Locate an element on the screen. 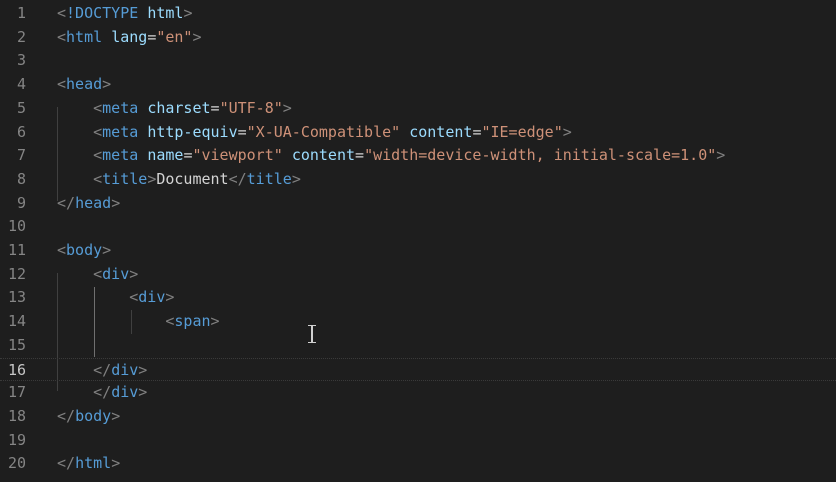 This screenshot has height=482, width=836. code-line: 10 is located at coordinates (418, 227).